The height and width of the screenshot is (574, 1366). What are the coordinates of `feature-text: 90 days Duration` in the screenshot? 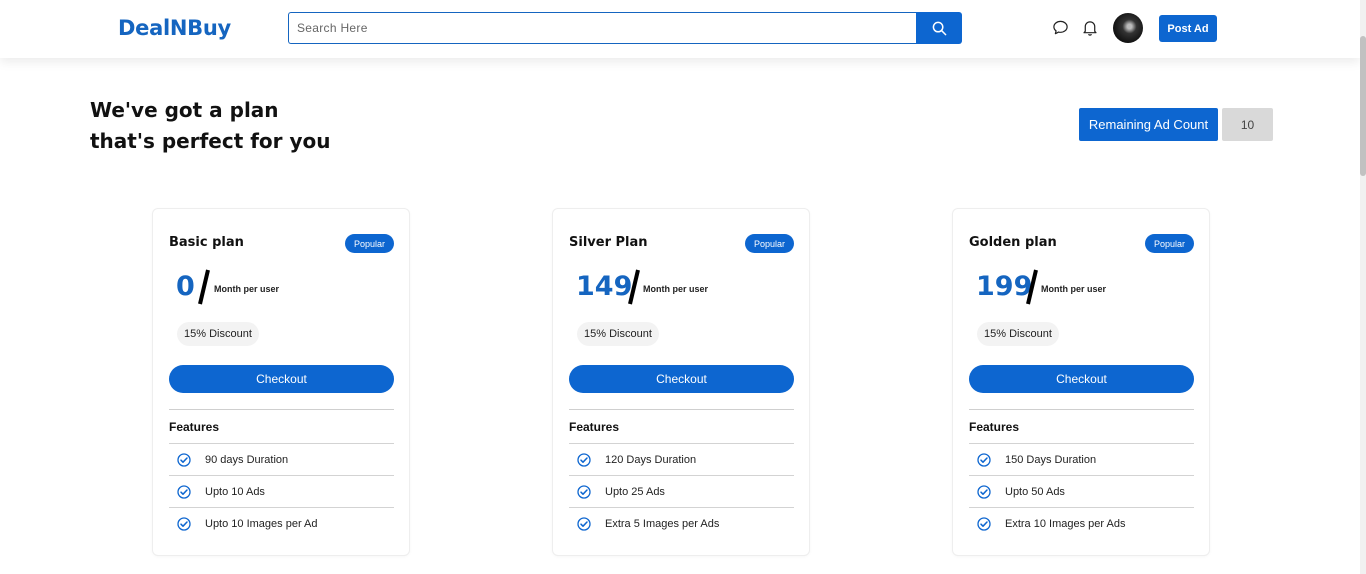 It's located at (247, 459).